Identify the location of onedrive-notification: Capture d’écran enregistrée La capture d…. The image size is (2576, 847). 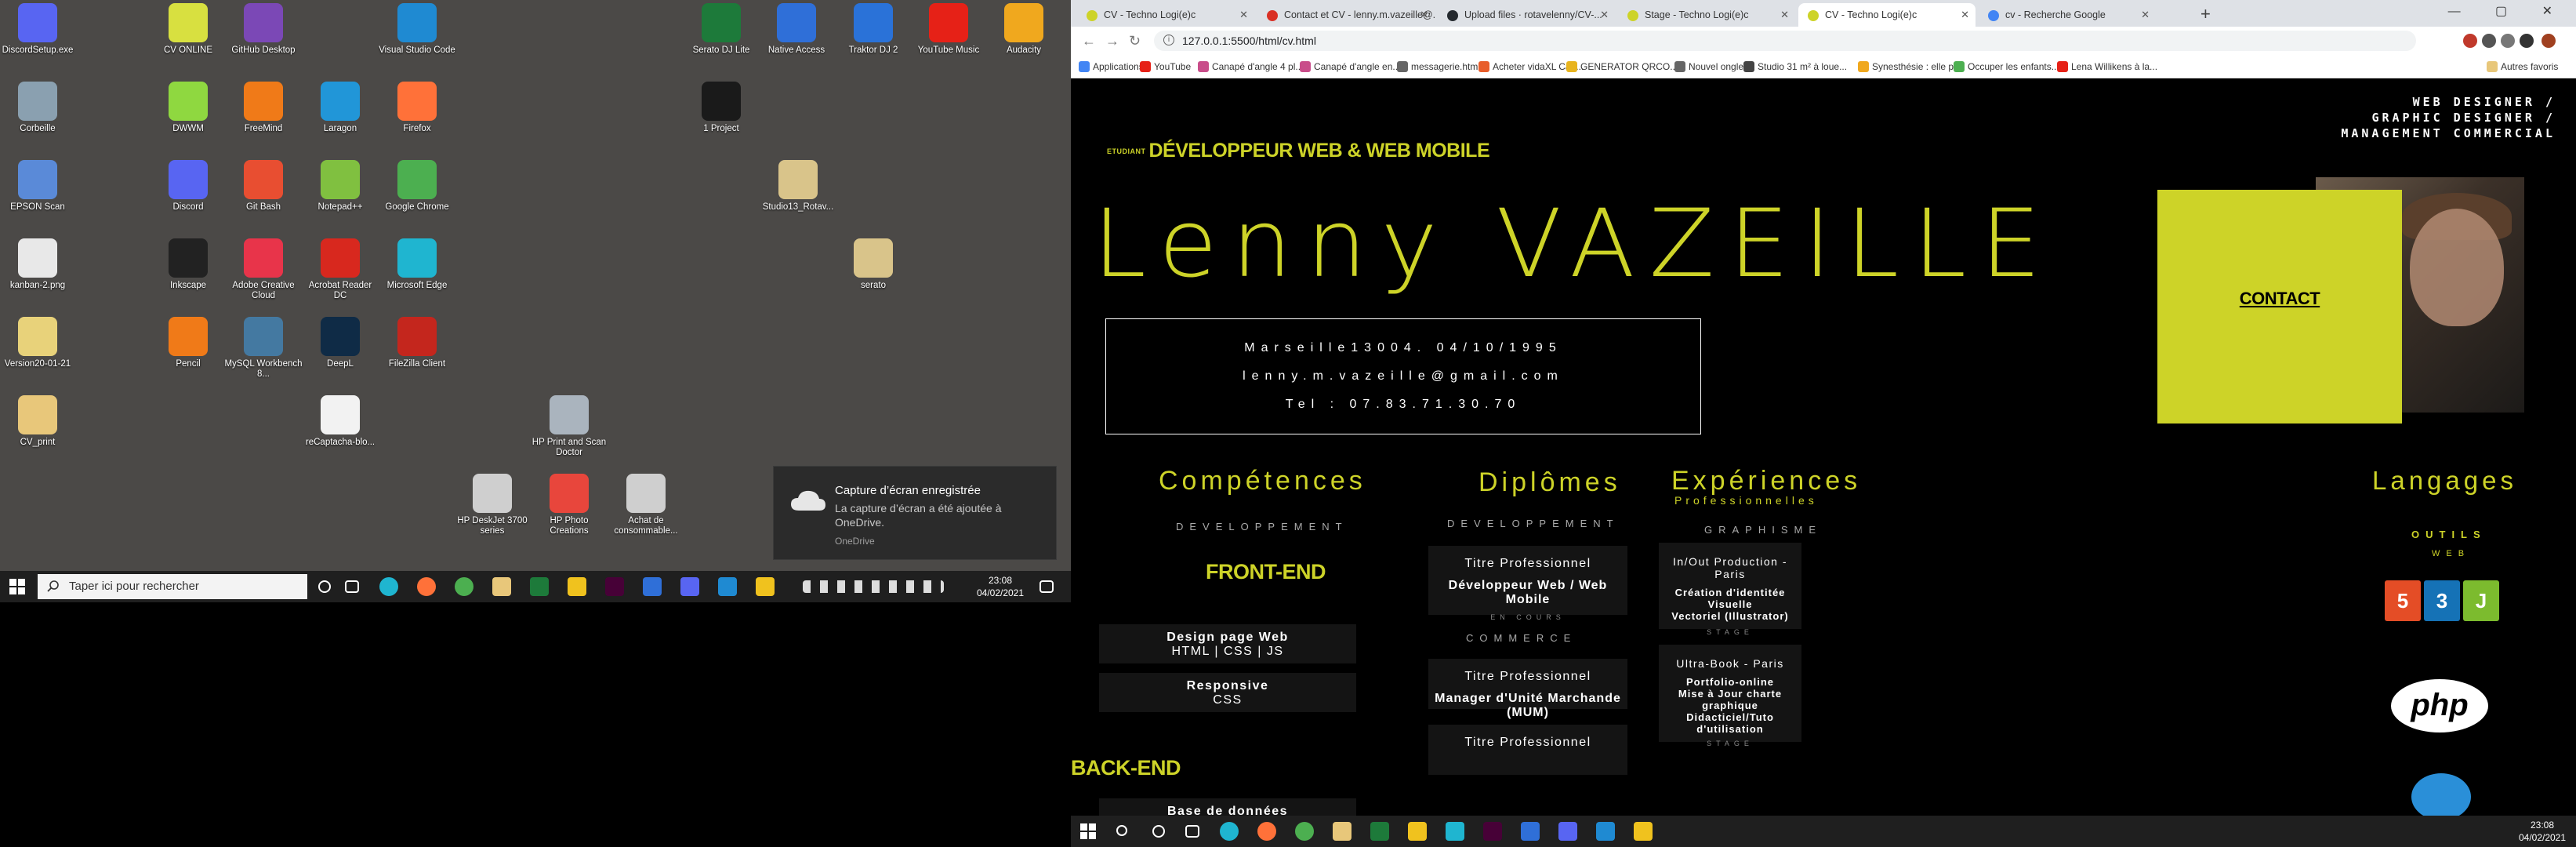
(915, 513).